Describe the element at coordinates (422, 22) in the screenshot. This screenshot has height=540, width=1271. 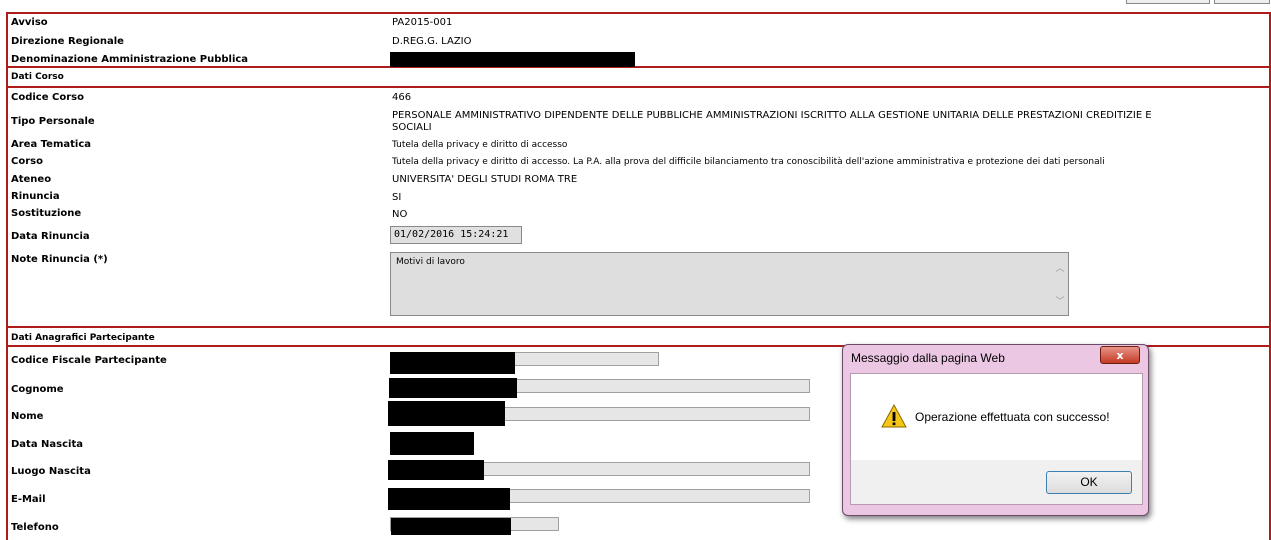
I see `value-avviso: PA2015-001` at that location.